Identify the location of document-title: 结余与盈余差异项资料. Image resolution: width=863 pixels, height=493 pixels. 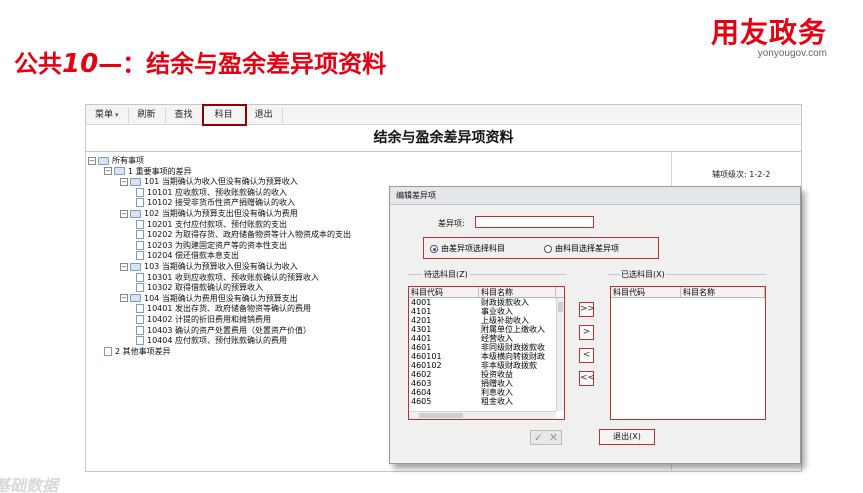
(443, 138).